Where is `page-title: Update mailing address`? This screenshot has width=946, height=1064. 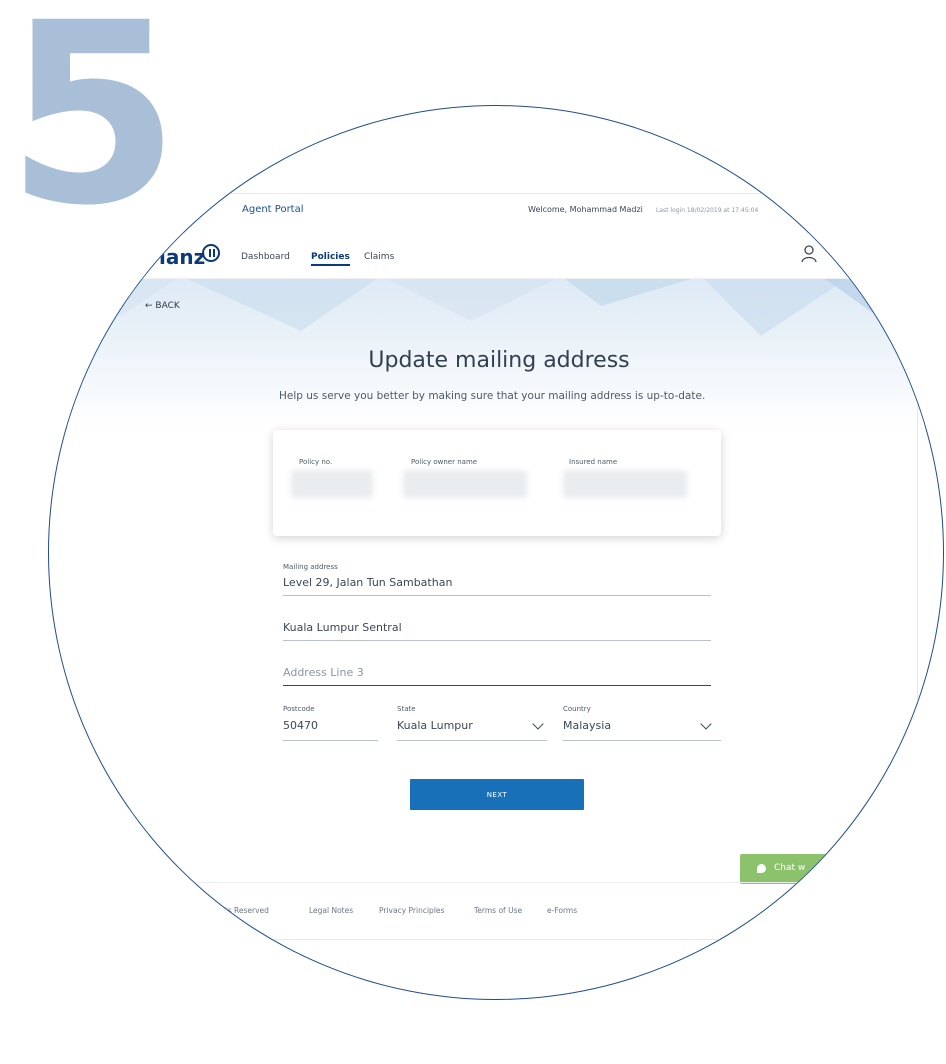 page-title: Update mailing address is located at coordinates (499, 360).